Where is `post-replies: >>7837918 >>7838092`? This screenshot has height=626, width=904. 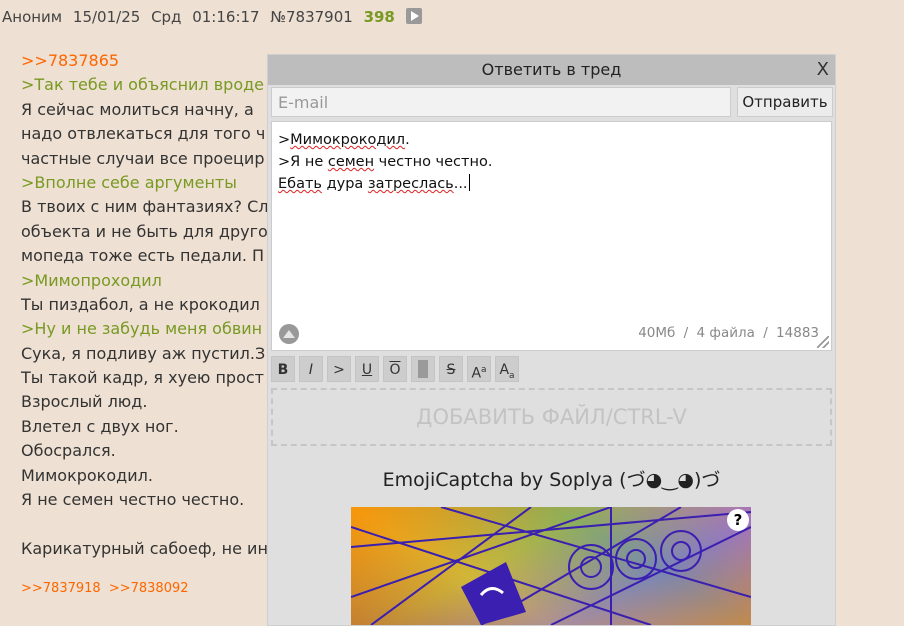 post-replies: >>7837918 >>7838092 is located at coordinates (107, 588).